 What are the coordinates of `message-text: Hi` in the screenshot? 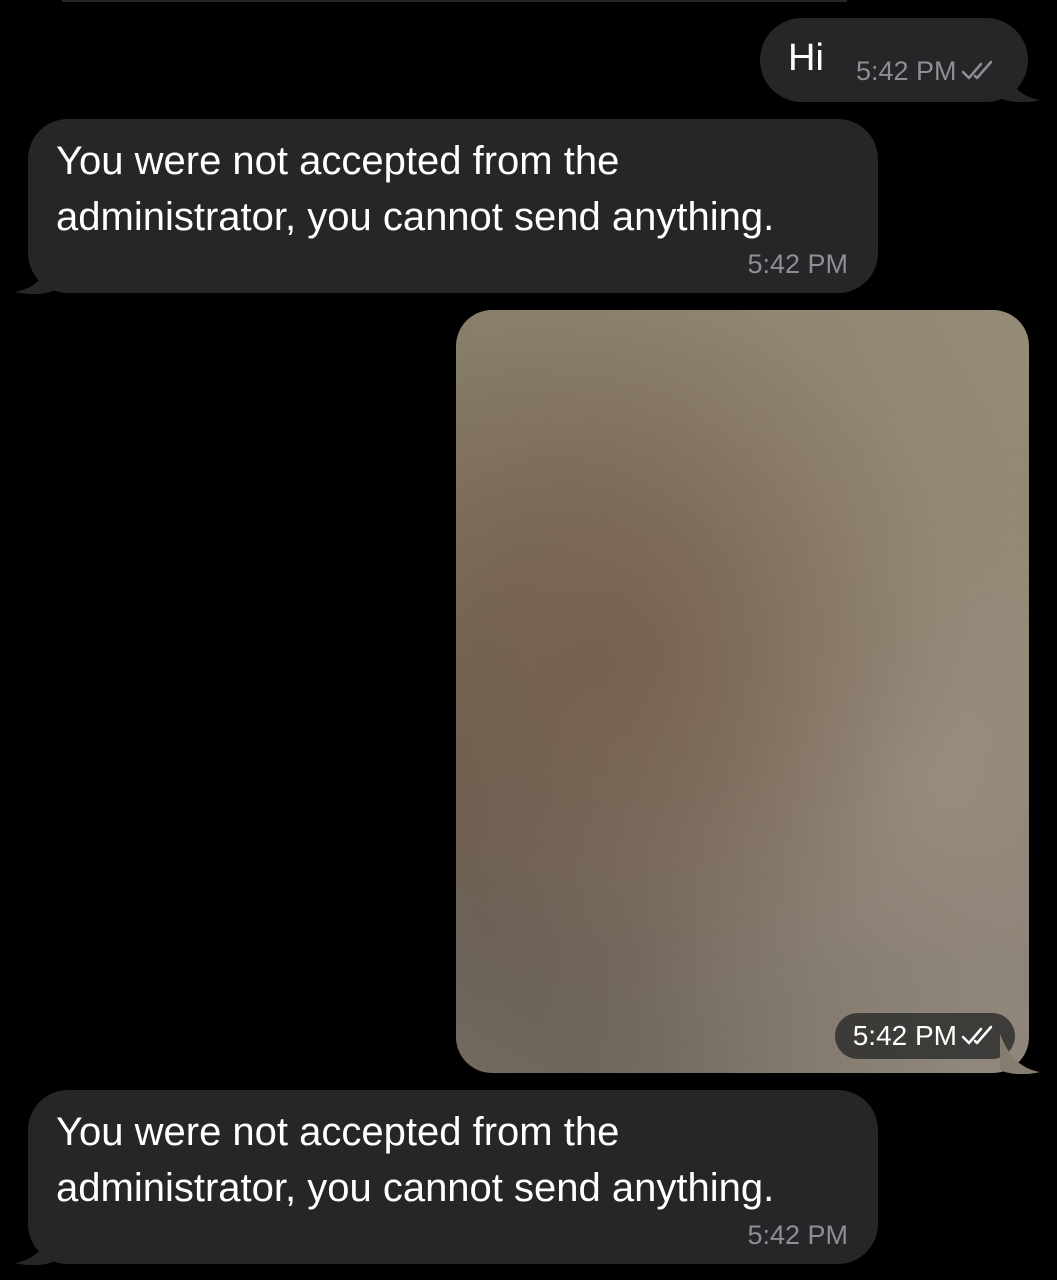 It's located at (806, 58).